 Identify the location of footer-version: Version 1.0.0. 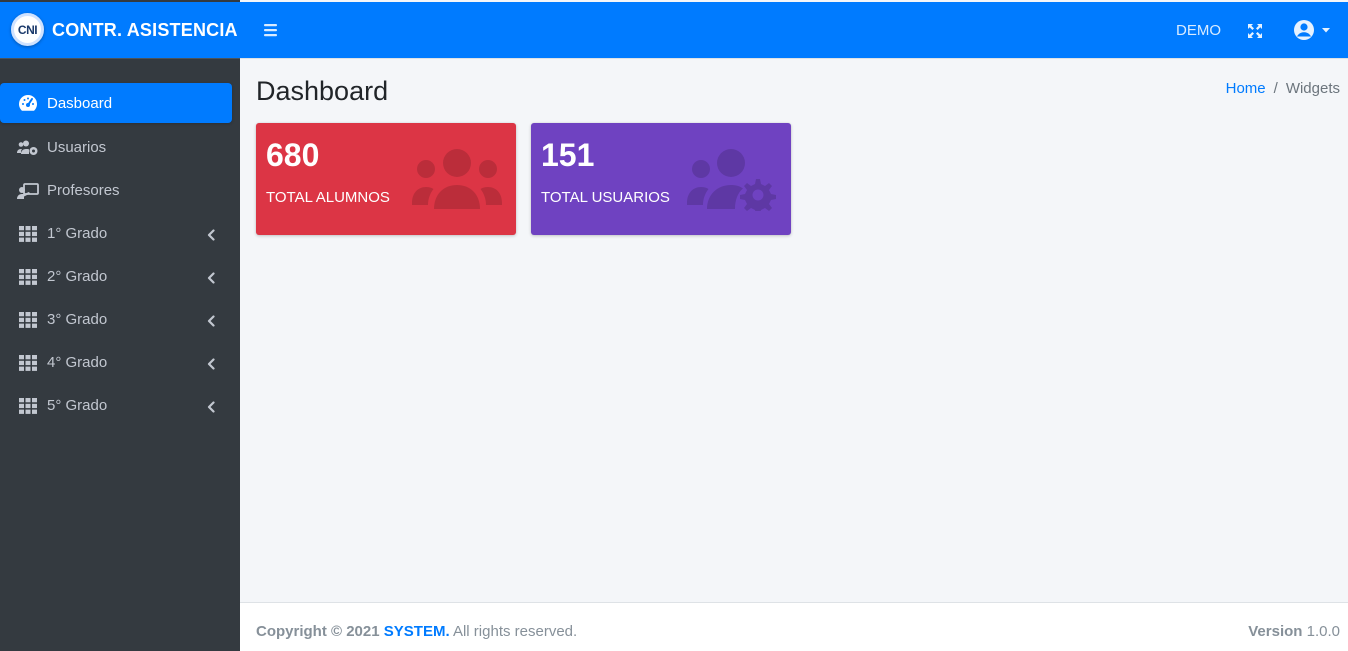
(1294, 631).